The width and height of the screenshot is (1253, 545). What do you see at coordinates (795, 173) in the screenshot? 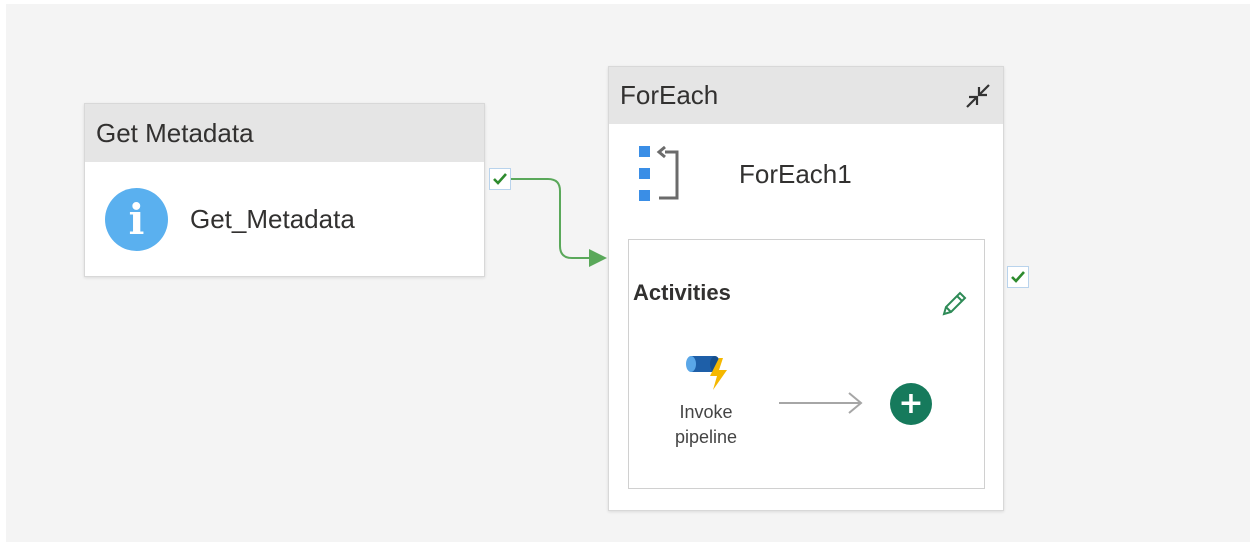
I see `foreach-name: ForEach1` at bounding box center [795, 173].